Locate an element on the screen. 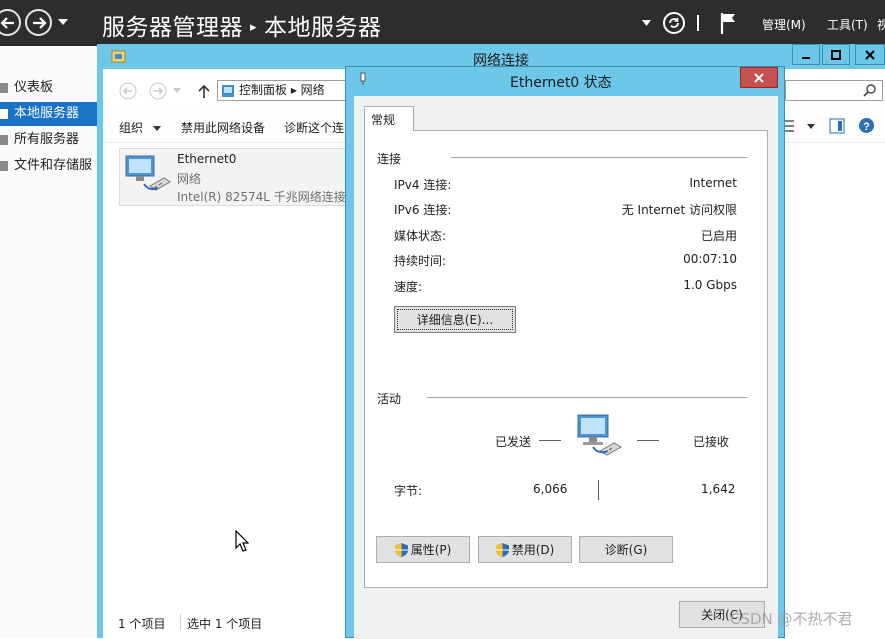 The width and height of the screenshot is (885, 639). ipv4-value: Internet is located at coordinates (713, 183).